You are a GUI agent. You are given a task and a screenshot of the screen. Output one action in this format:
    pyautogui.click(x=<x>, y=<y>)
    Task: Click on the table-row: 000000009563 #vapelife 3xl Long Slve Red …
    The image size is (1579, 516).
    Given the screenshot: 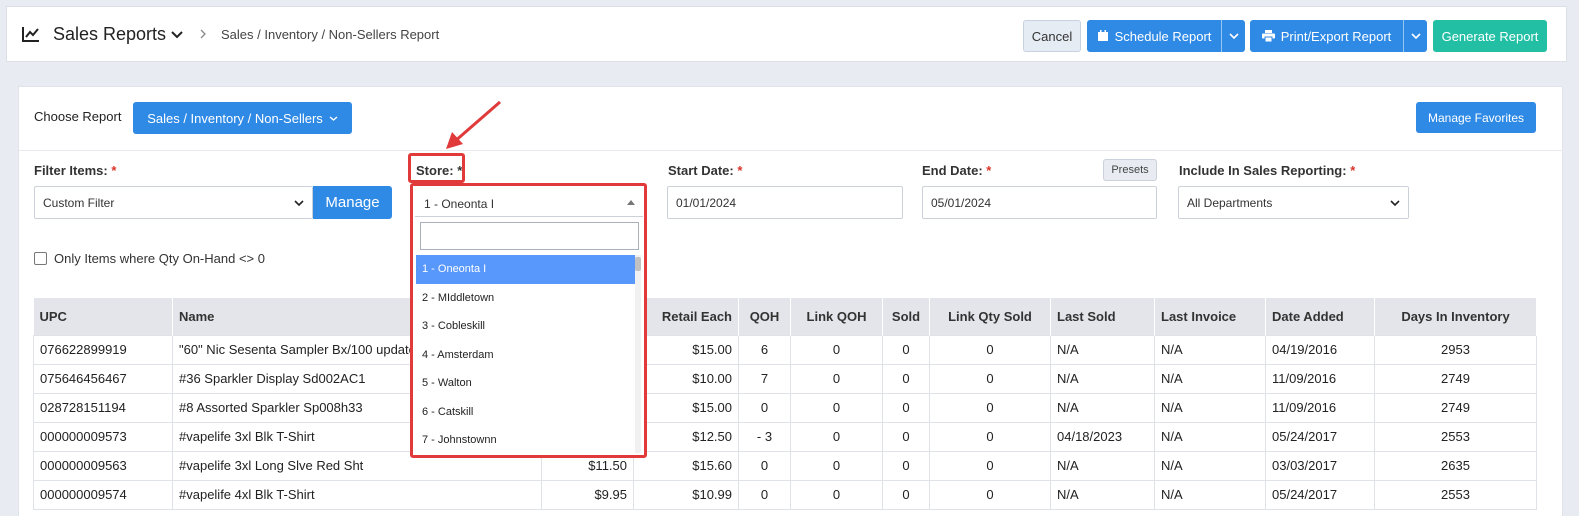 What is the action you would take?
    pyautogui.click(x=785, y=465)
    